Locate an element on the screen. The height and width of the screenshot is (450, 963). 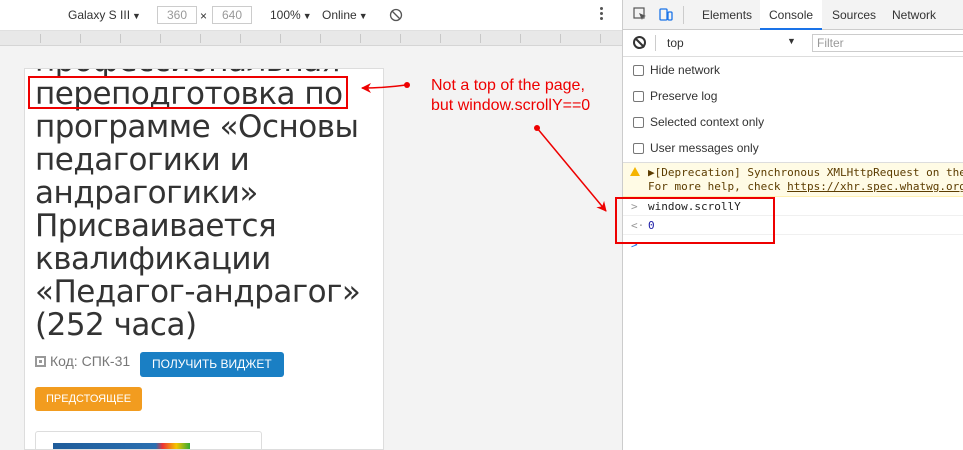
setting-selected-context-only: Selected context only is located at coordinates (698, 122).